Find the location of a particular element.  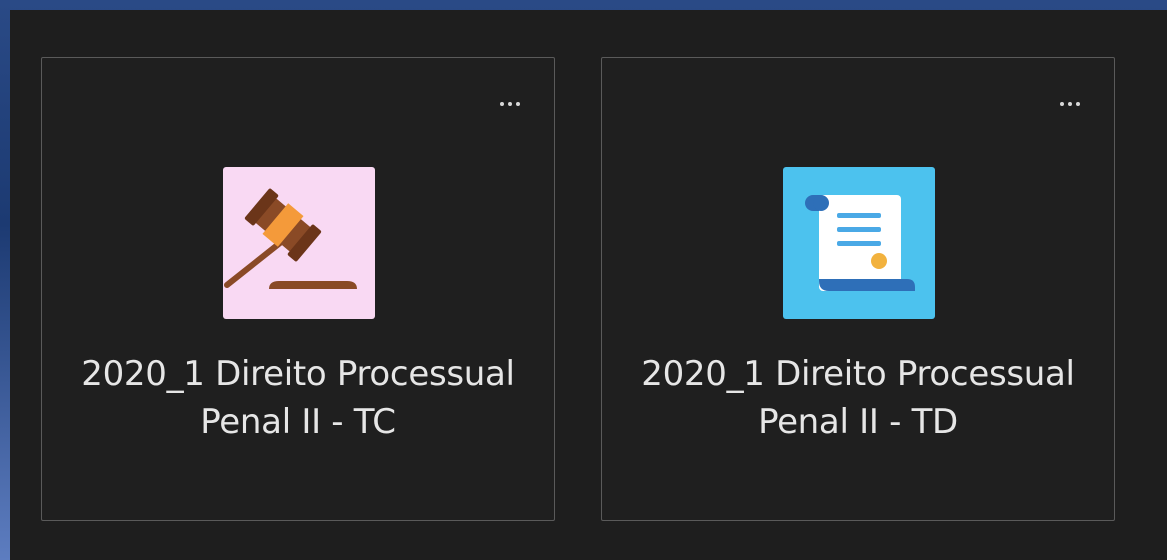

team-name-line2: Penal II - TD is located at coordinates (858, 422).